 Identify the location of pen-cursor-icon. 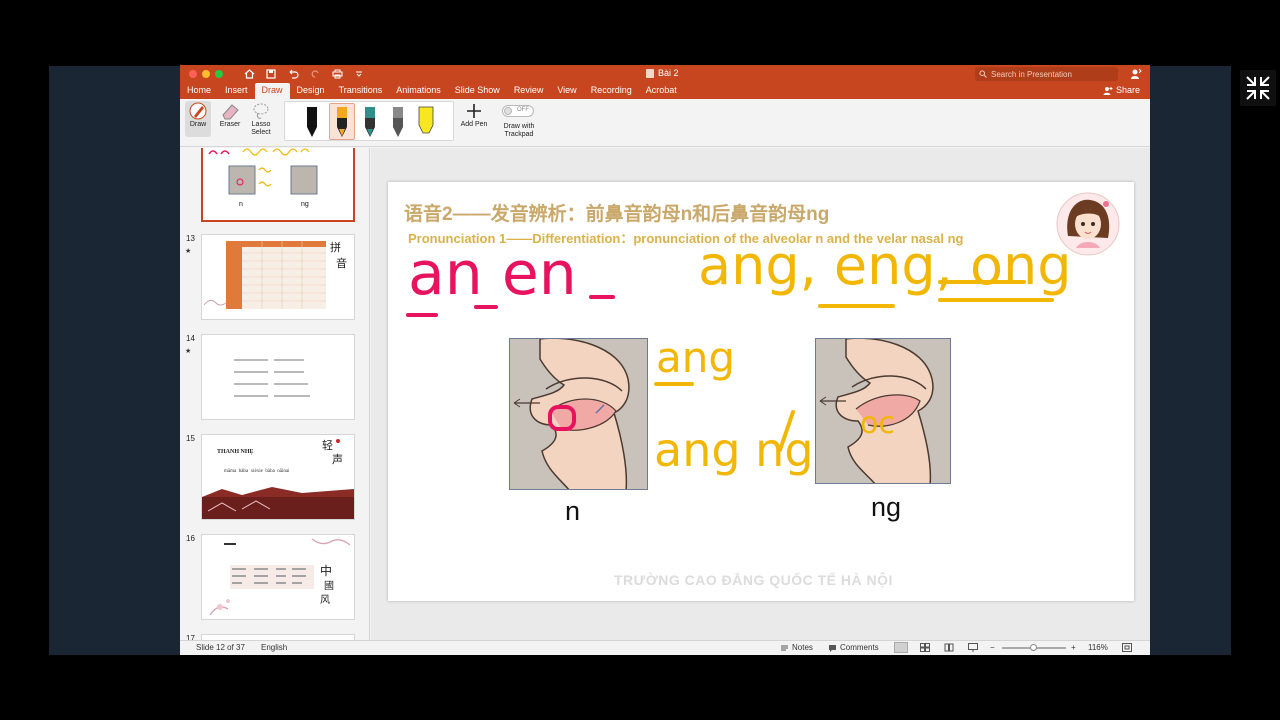
(198, 111).